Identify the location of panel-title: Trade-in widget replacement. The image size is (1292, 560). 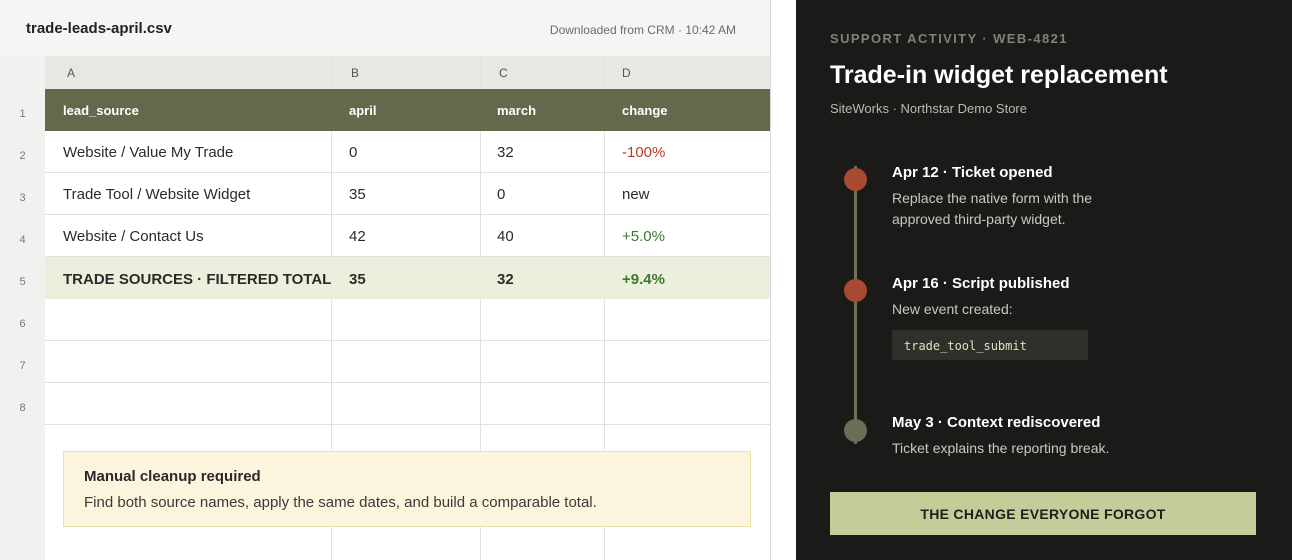
(999, 75).